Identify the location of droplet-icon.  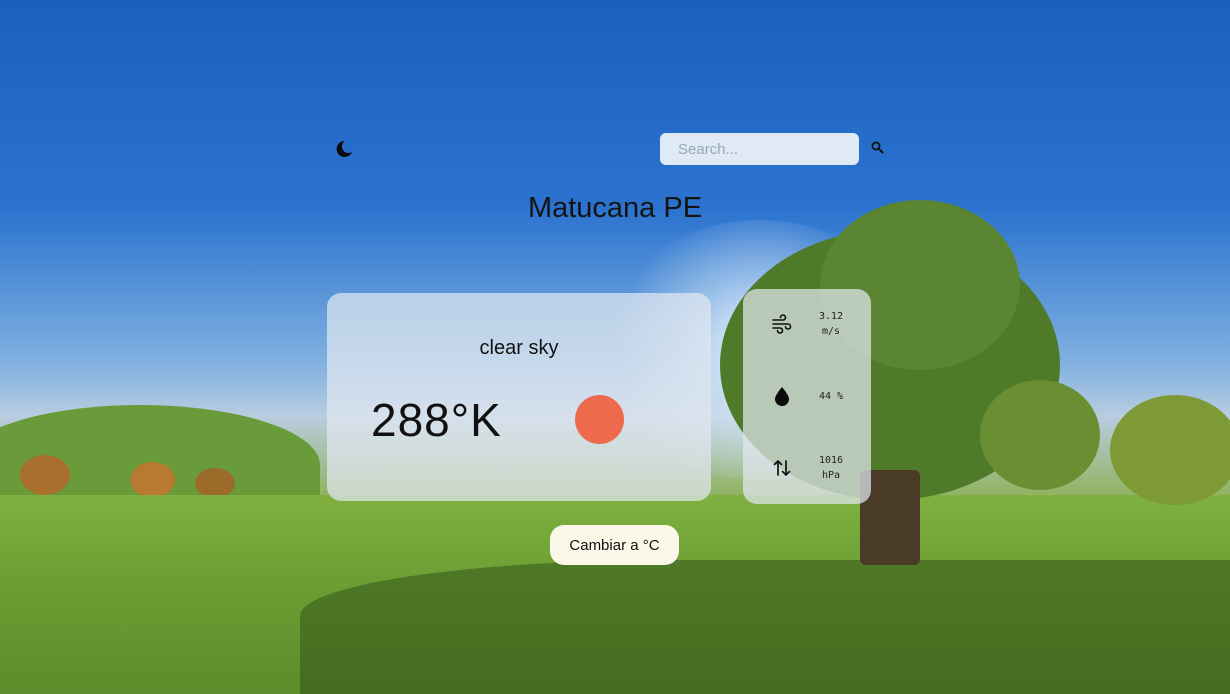
(782, 396).